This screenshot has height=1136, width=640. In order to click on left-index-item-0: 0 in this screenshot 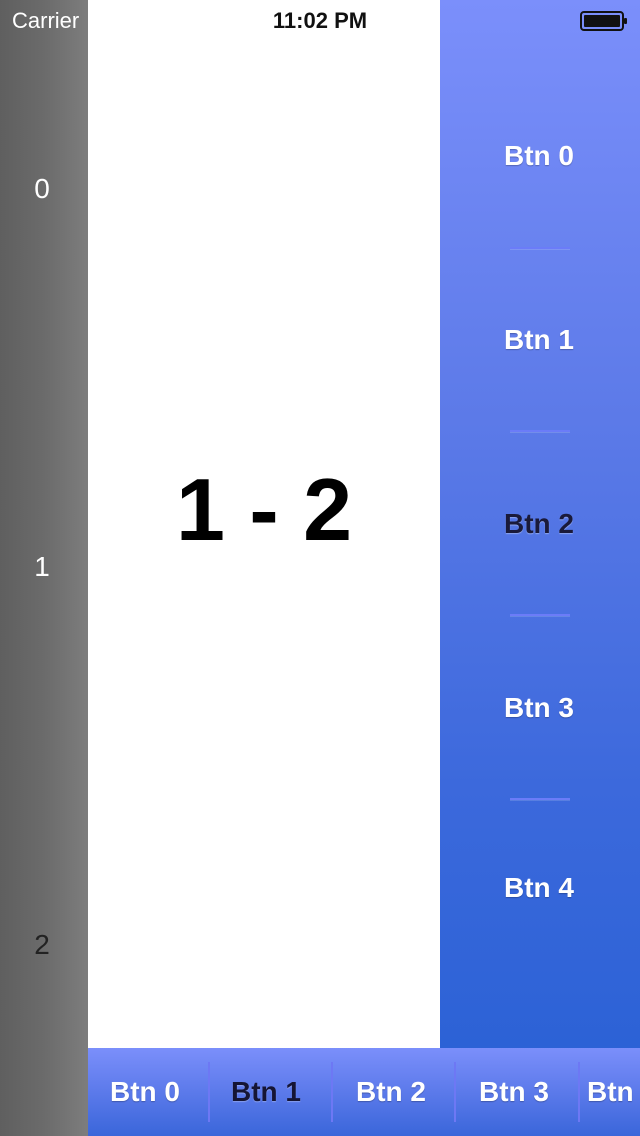, I will do `click(42, 189)`.